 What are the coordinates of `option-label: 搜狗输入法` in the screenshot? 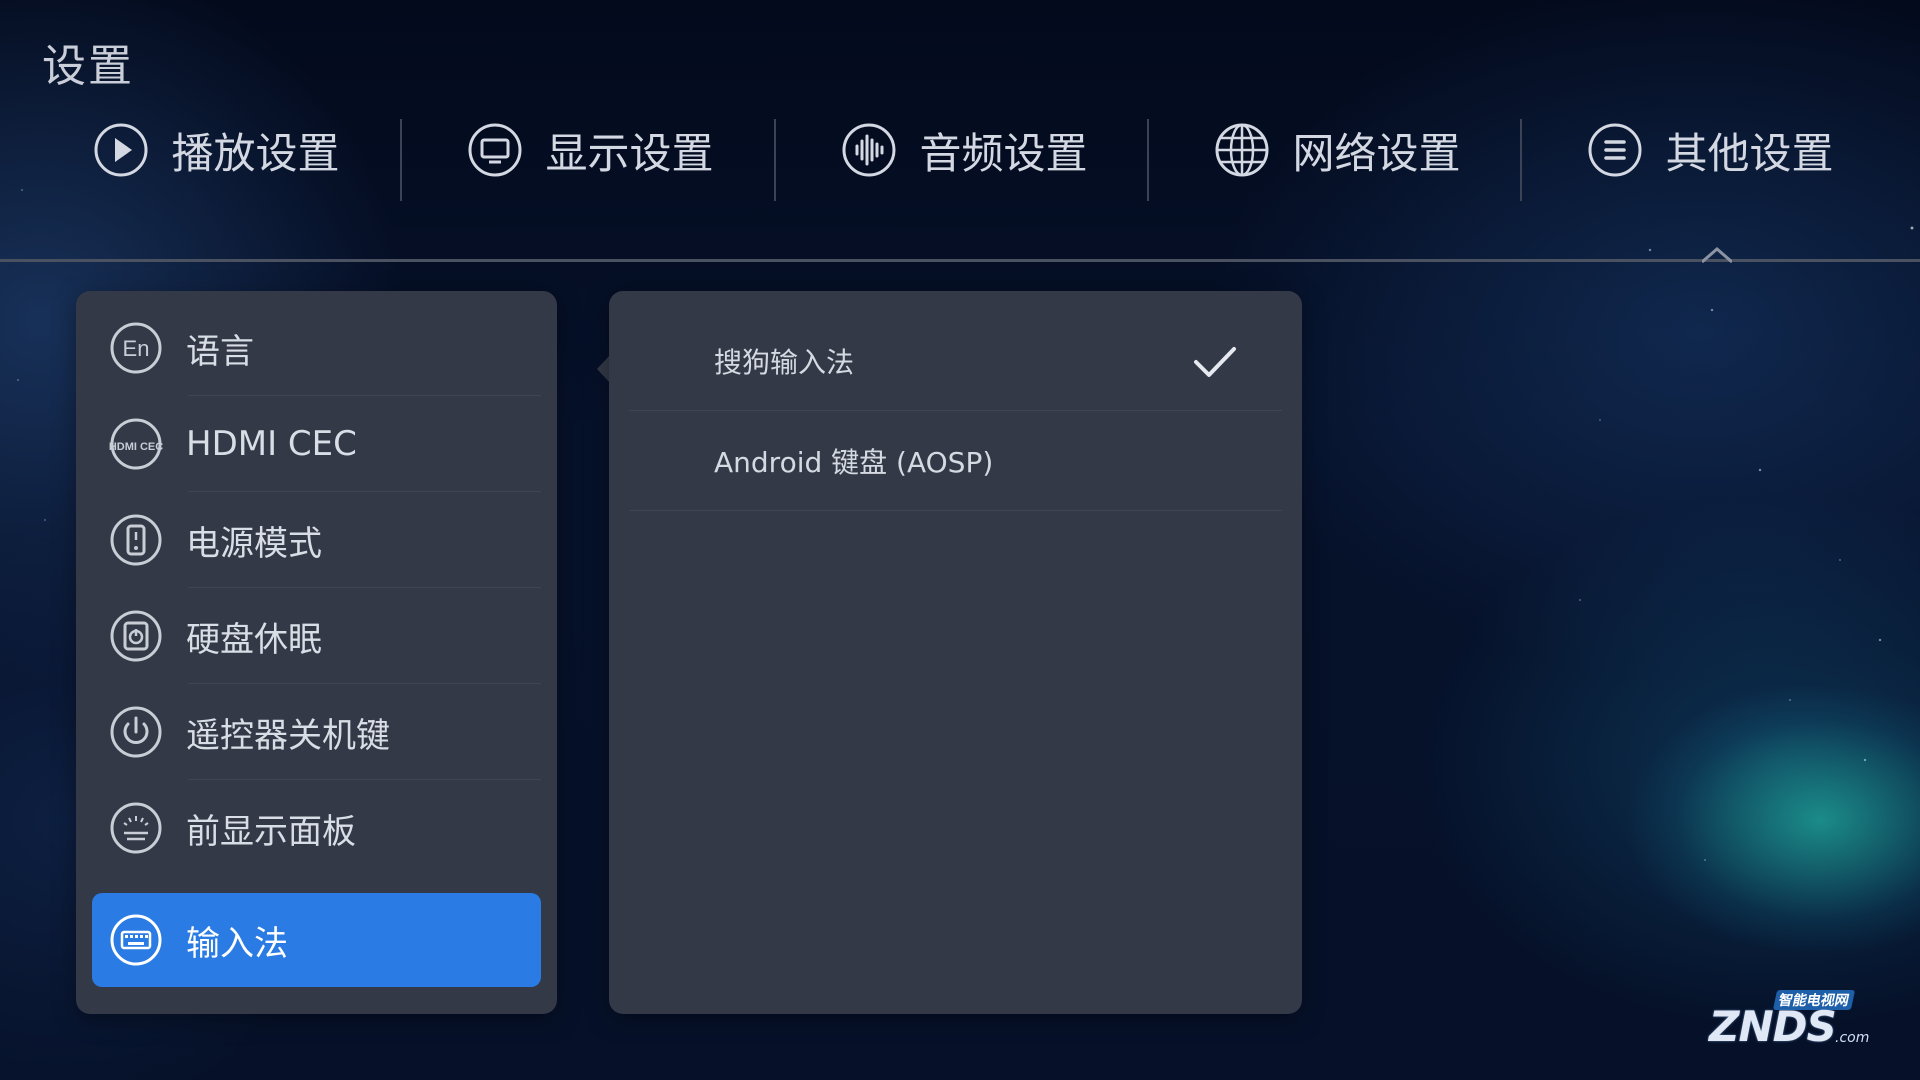 It's located at (784, 362).